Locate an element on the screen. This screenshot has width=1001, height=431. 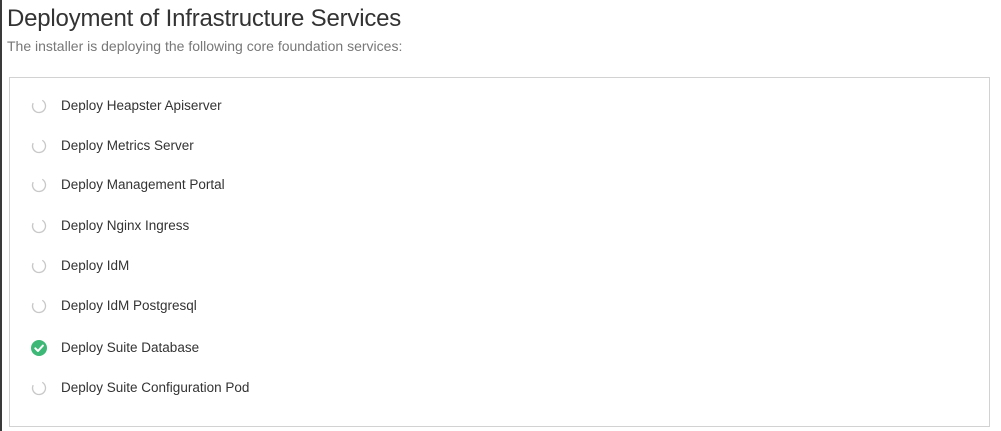
task-label: Deploy IdM is located at coordinates (95, 265).